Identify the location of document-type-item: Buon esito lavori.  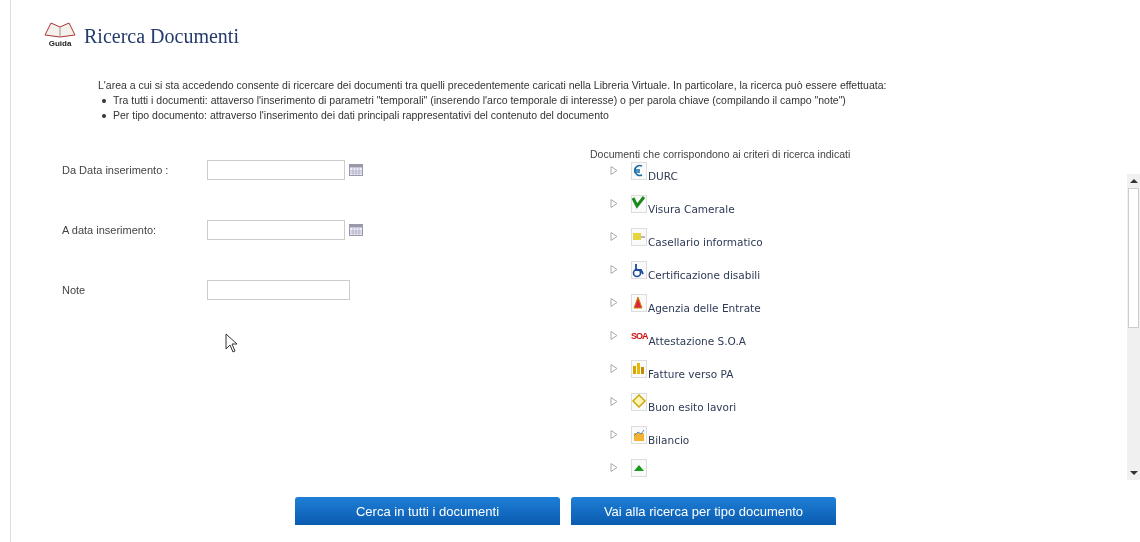
(692, 407).